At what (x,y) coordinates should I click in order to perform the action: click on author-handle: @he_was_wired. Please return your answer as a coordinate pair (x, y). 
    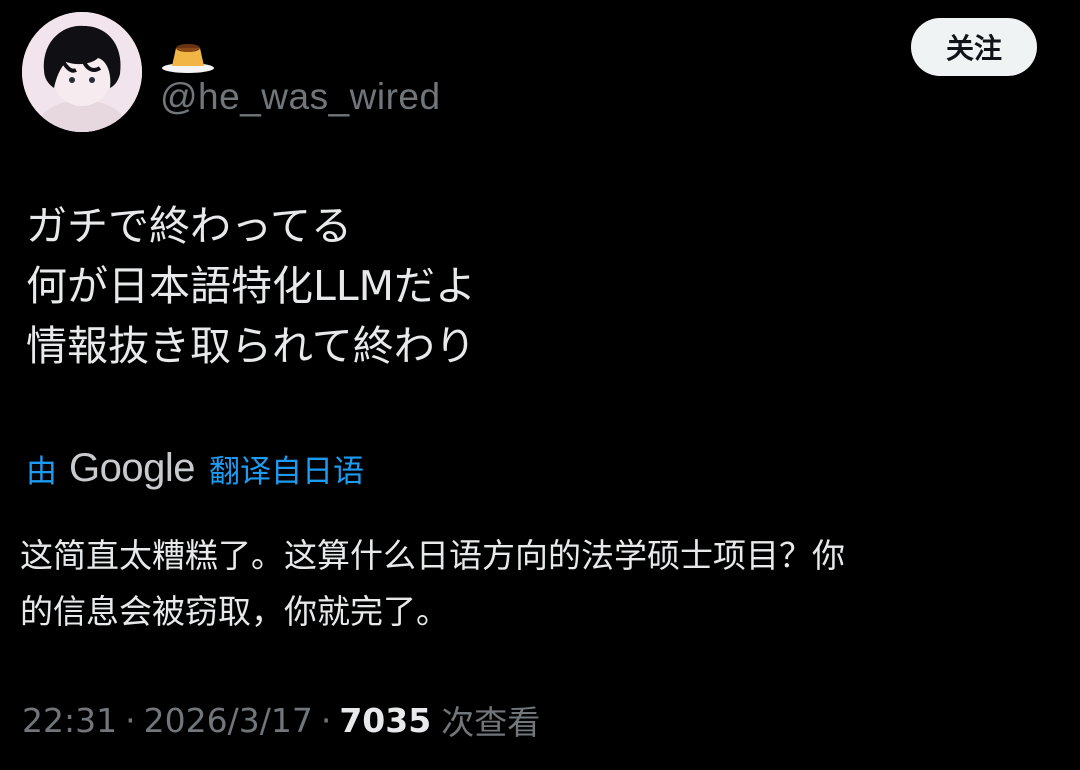
    Looking at the image, I should click on (300, 97).